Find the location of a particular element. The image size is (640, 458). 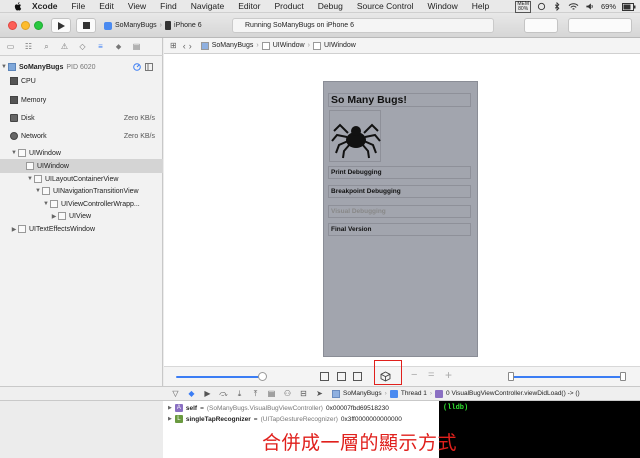

menu-view: View is located at coordinates (137, 6).